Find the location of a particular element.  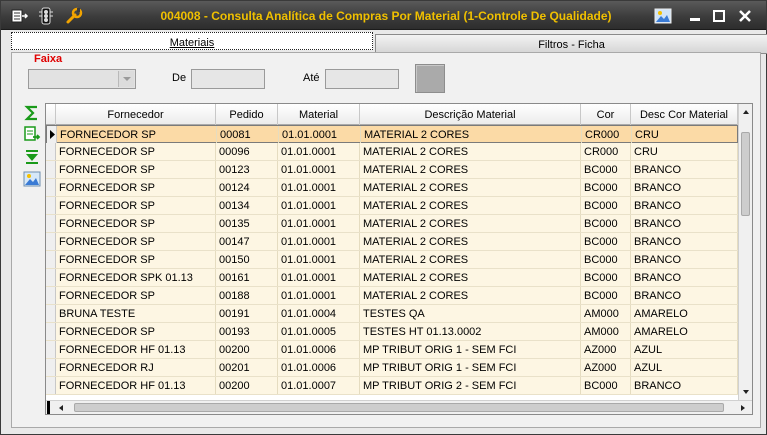

scroll-right-icon is located at coordinates (743, 407).